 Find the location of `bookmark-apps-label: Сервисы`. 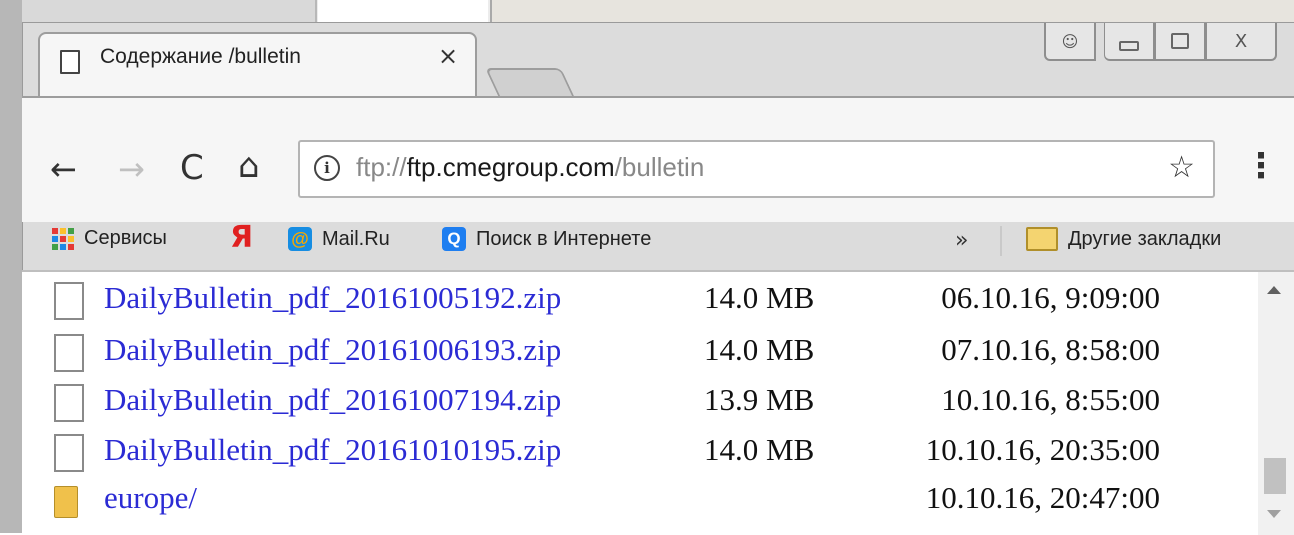

bookmark-apps-label: Сервисы is located at coordinates (125, 238).